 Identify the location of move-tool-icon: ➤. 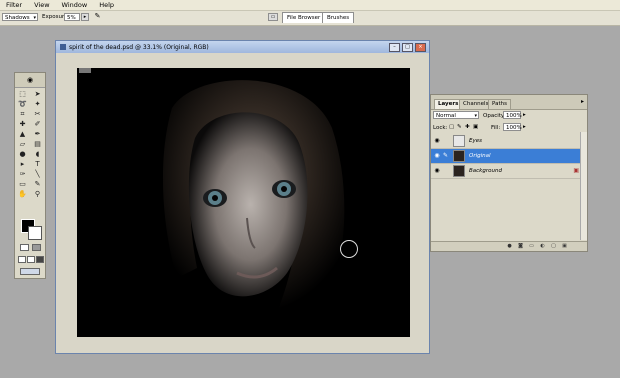
(37, 94).